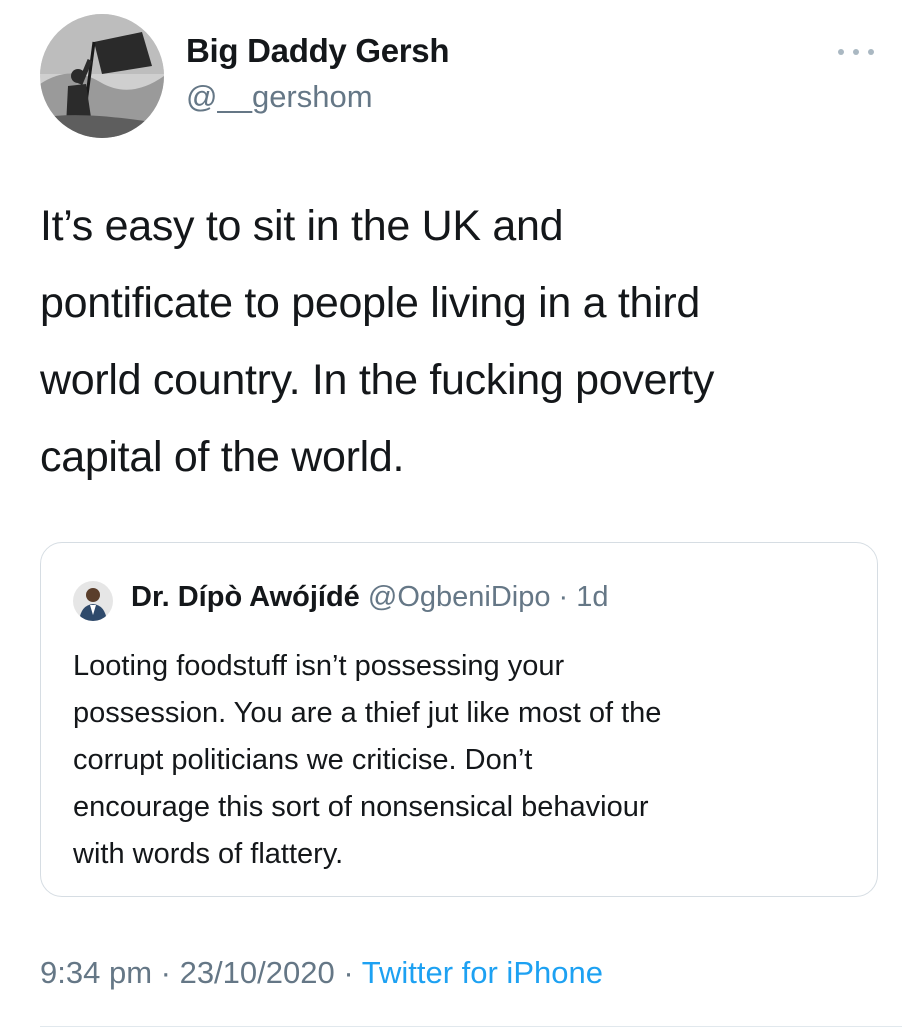 This screenshot has width=902, height=1034. I want to click on divider, so click(471, 1026).